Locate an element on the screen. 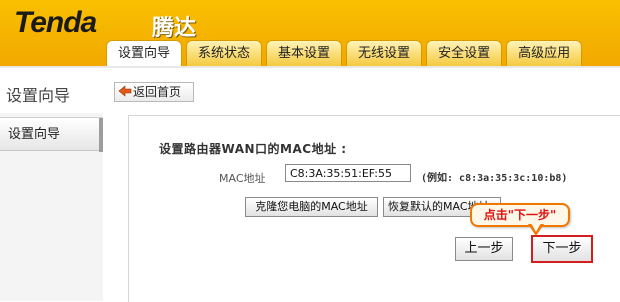  header-divider is located at coordinates (310, 67).